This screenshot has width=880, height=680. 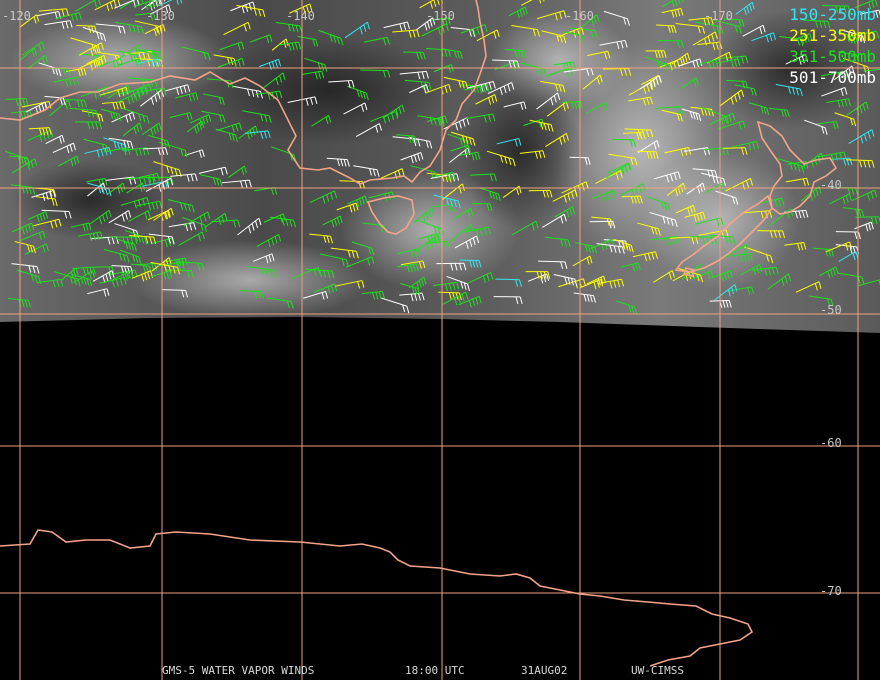 I want to click on lon-label-130: -130, so click(x=160, y=16).